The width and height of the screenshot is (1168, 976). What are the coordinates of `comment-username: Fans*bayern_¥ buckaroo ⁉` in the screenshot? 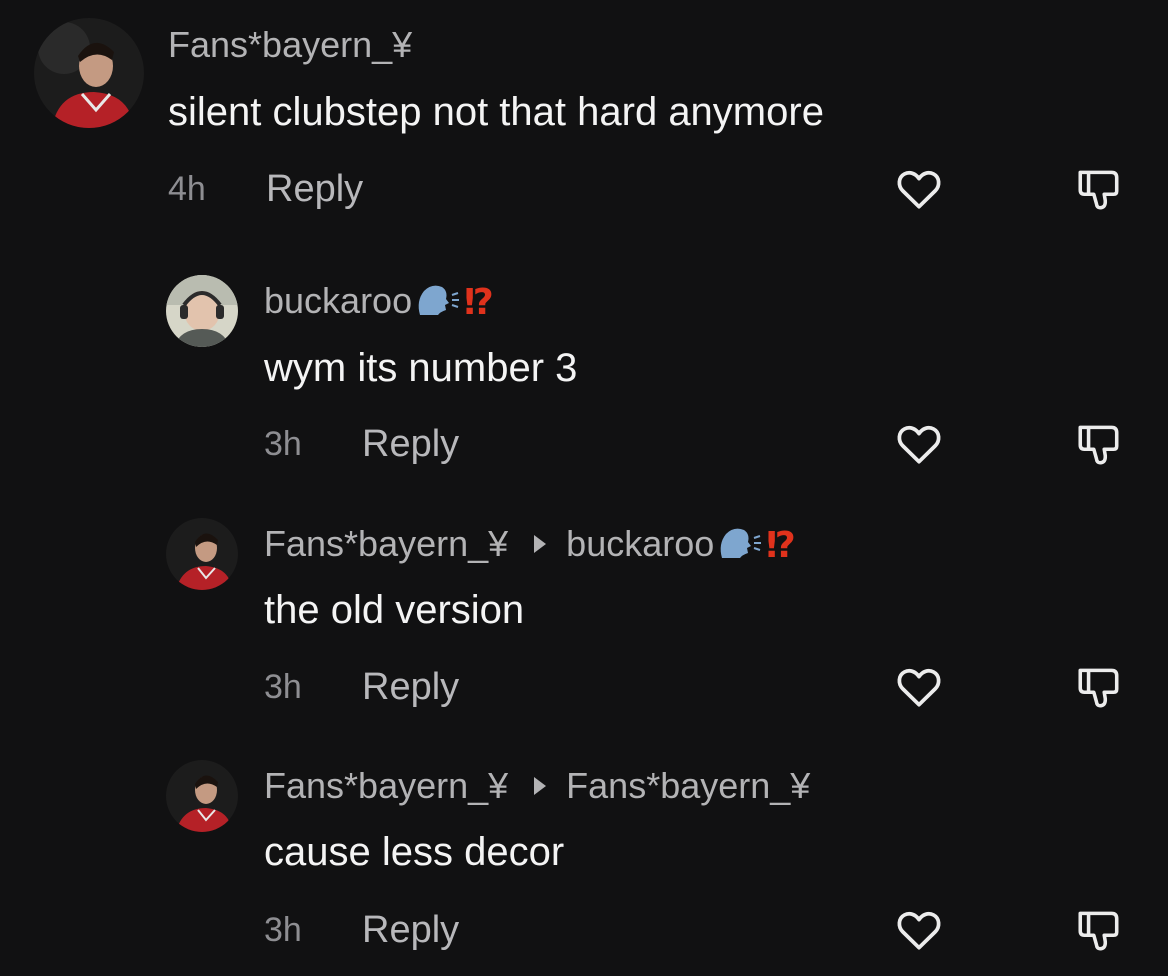 It's located at (534, 544).